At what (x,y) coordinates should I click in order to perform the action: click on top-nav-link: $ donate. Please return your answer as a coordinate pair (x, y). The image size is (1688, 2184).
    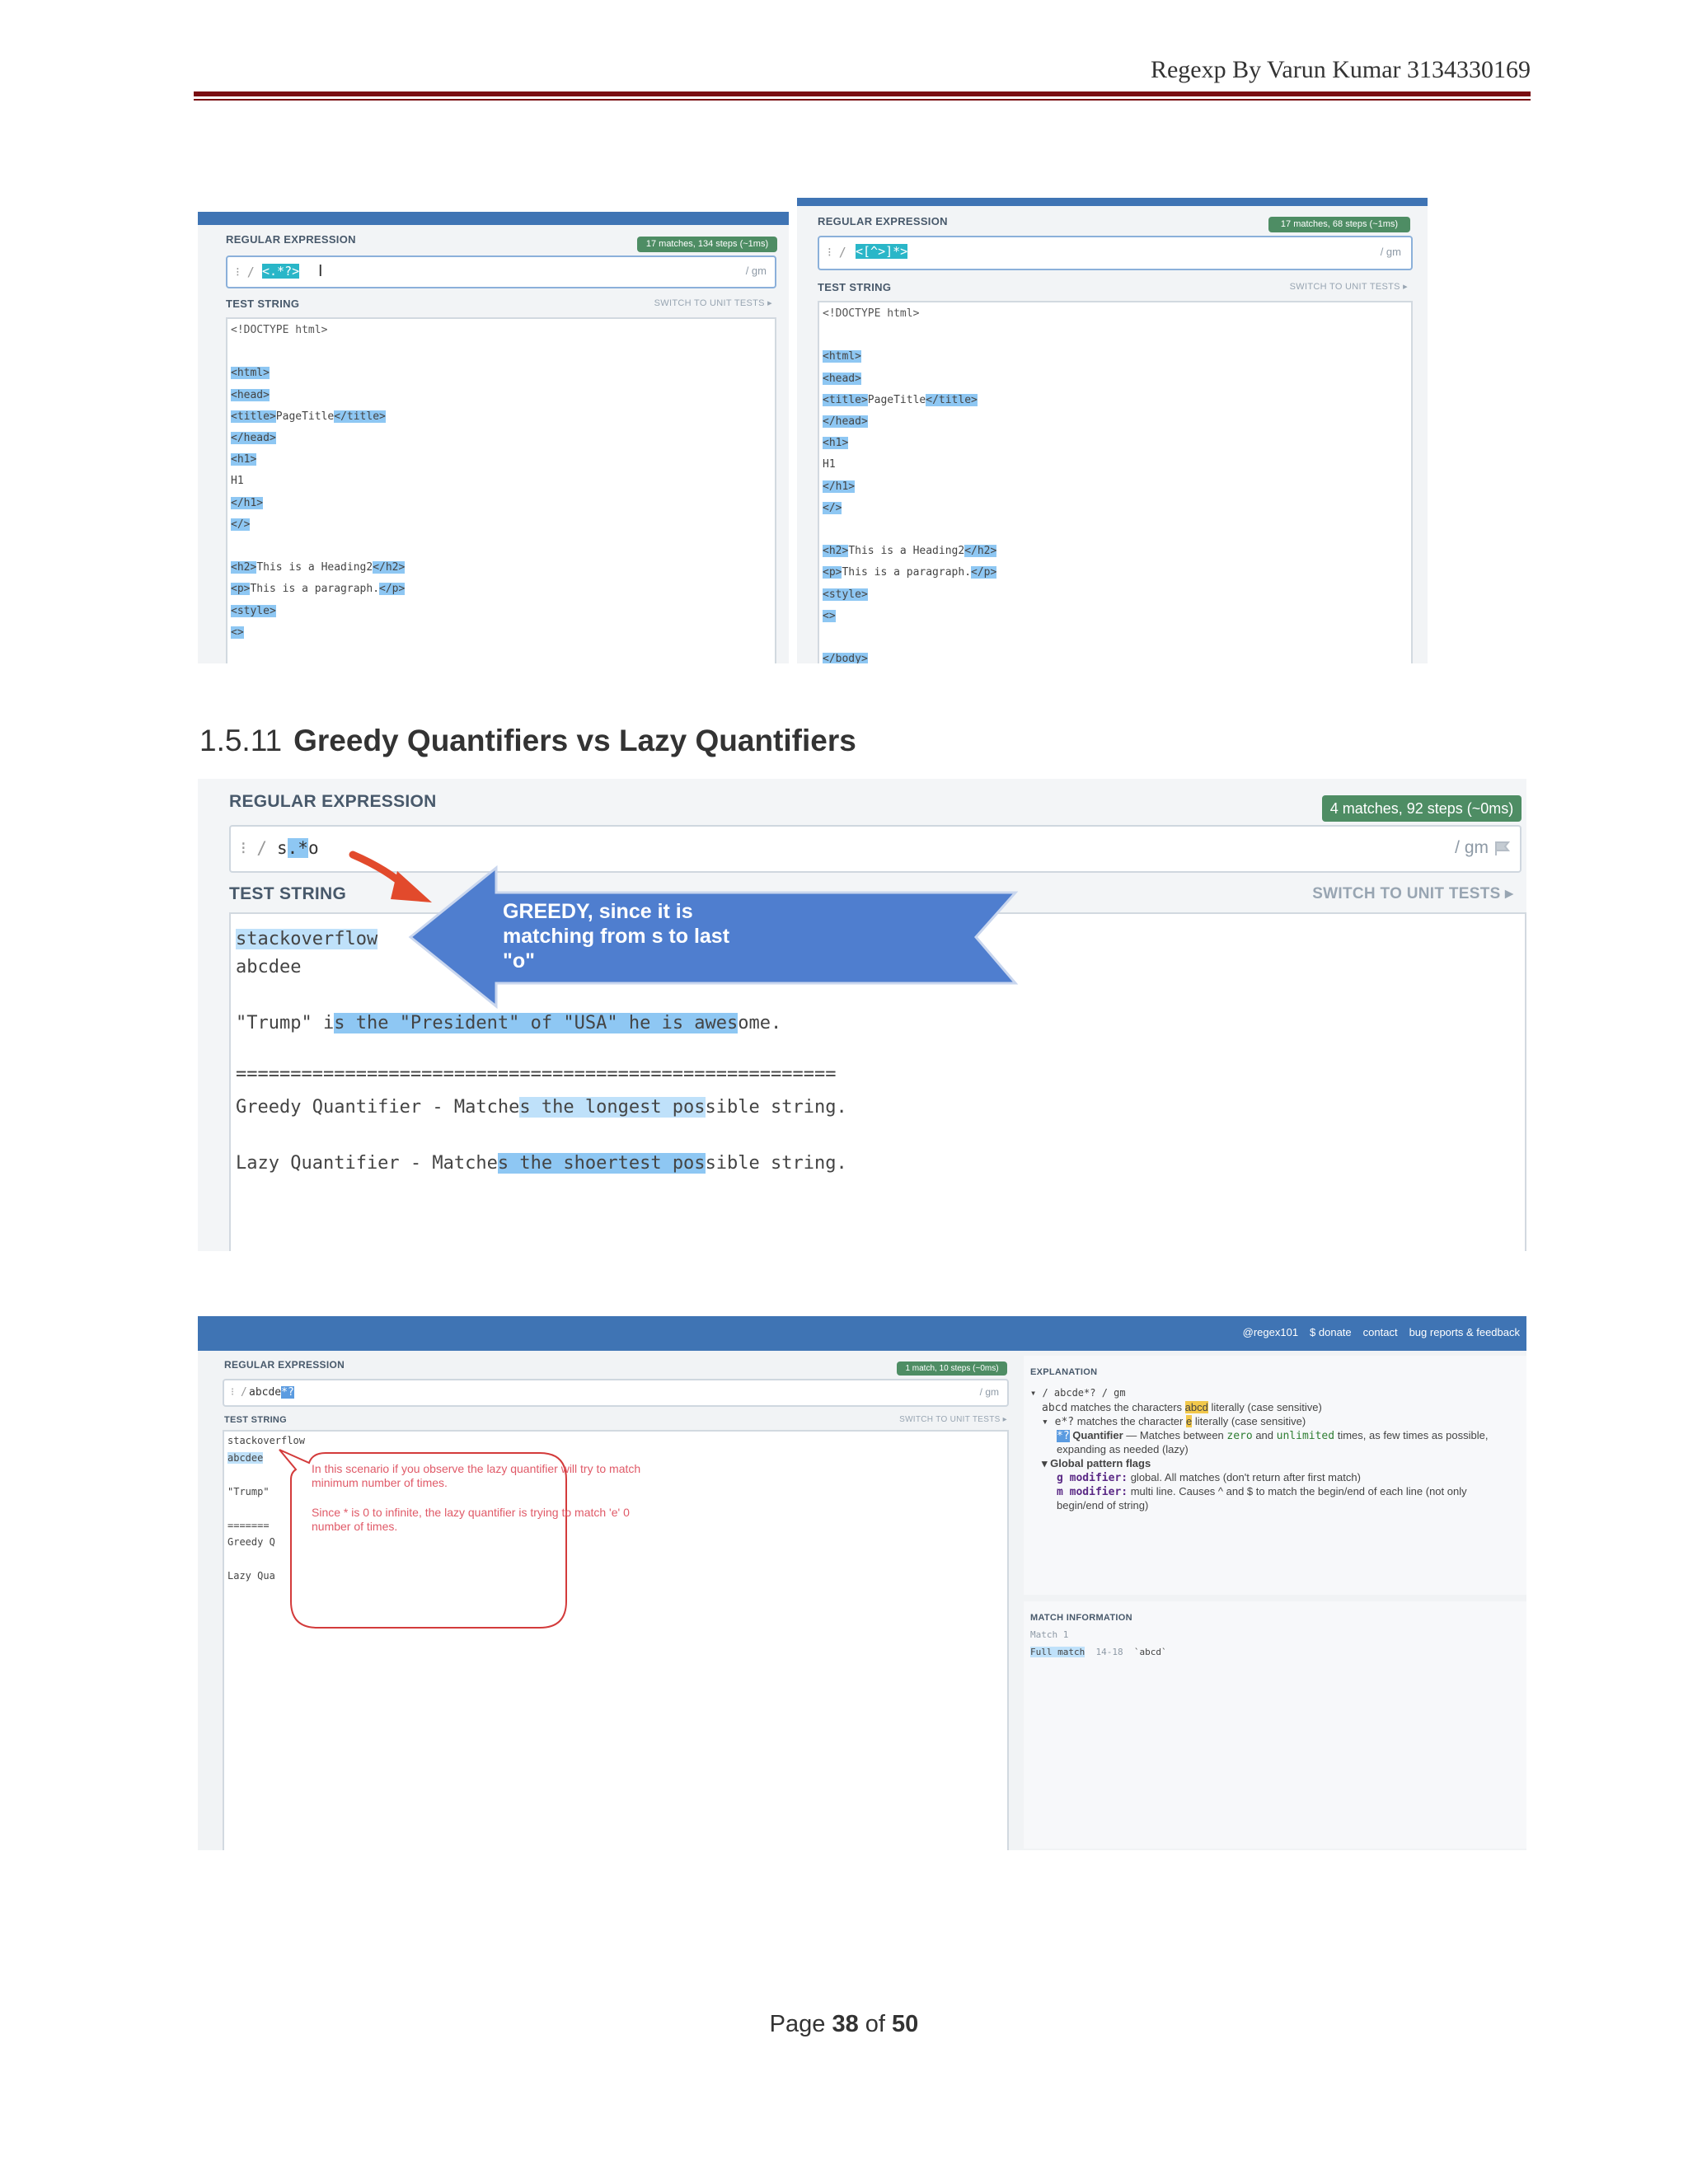
    Looking at the image, I should click on (1331, 1332).